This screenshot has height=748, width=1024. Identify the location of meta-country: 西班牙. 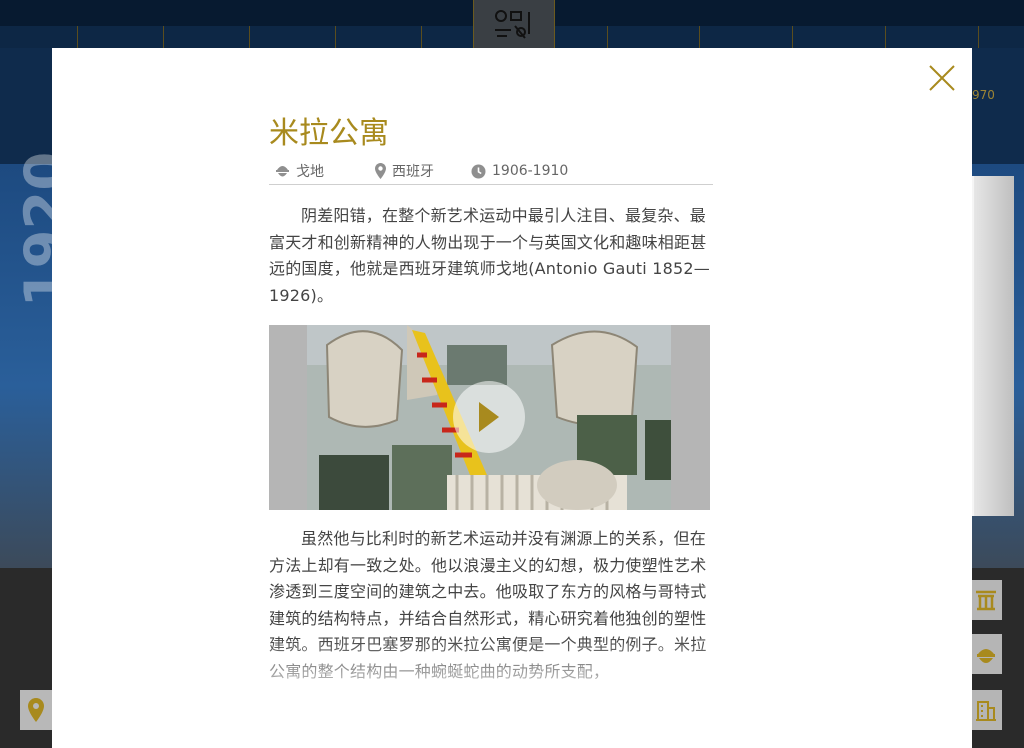
(423, 171).